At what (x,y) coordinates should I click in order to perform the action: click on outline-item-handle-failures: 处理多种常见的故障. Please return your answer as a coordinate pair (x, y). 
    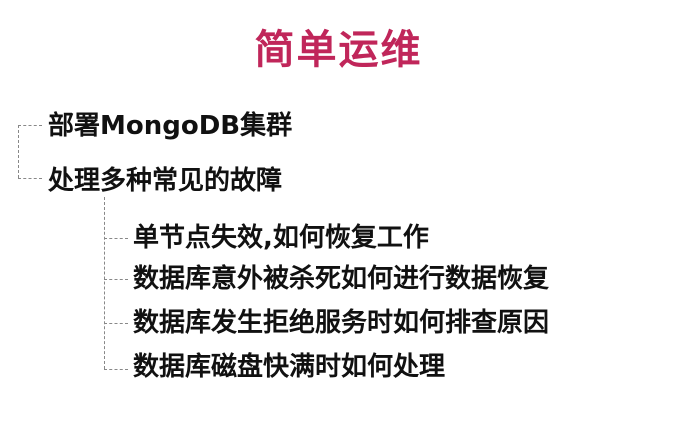
    Looking at the image, I should click on (165, 181).